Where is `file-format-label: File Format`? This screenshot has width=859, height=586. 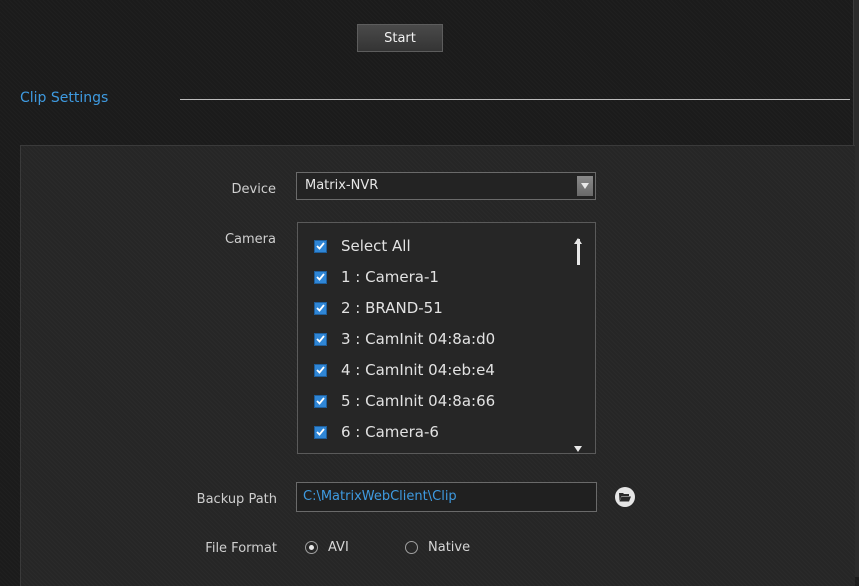
file-format-label: File Format is located at coordinates (241, 548).